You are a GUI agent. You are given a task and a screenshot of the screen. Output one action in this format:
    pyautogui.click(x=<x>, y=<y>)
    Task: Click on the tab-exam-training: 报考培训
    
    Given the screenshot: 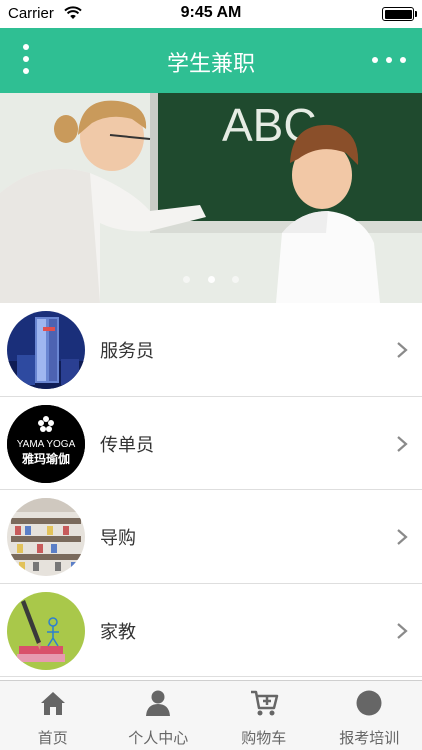 What is the action you would take?
    pyautogui.click(x=369, y=715)
    